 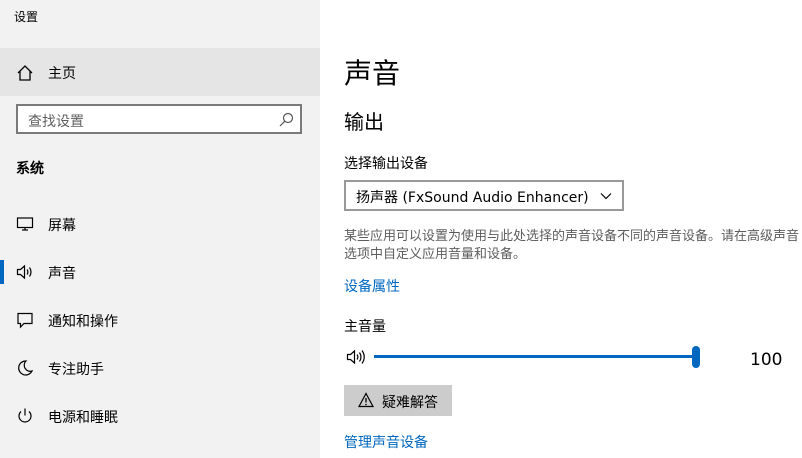 I want to click on volume-value: 100, so click(x=766, y=360).